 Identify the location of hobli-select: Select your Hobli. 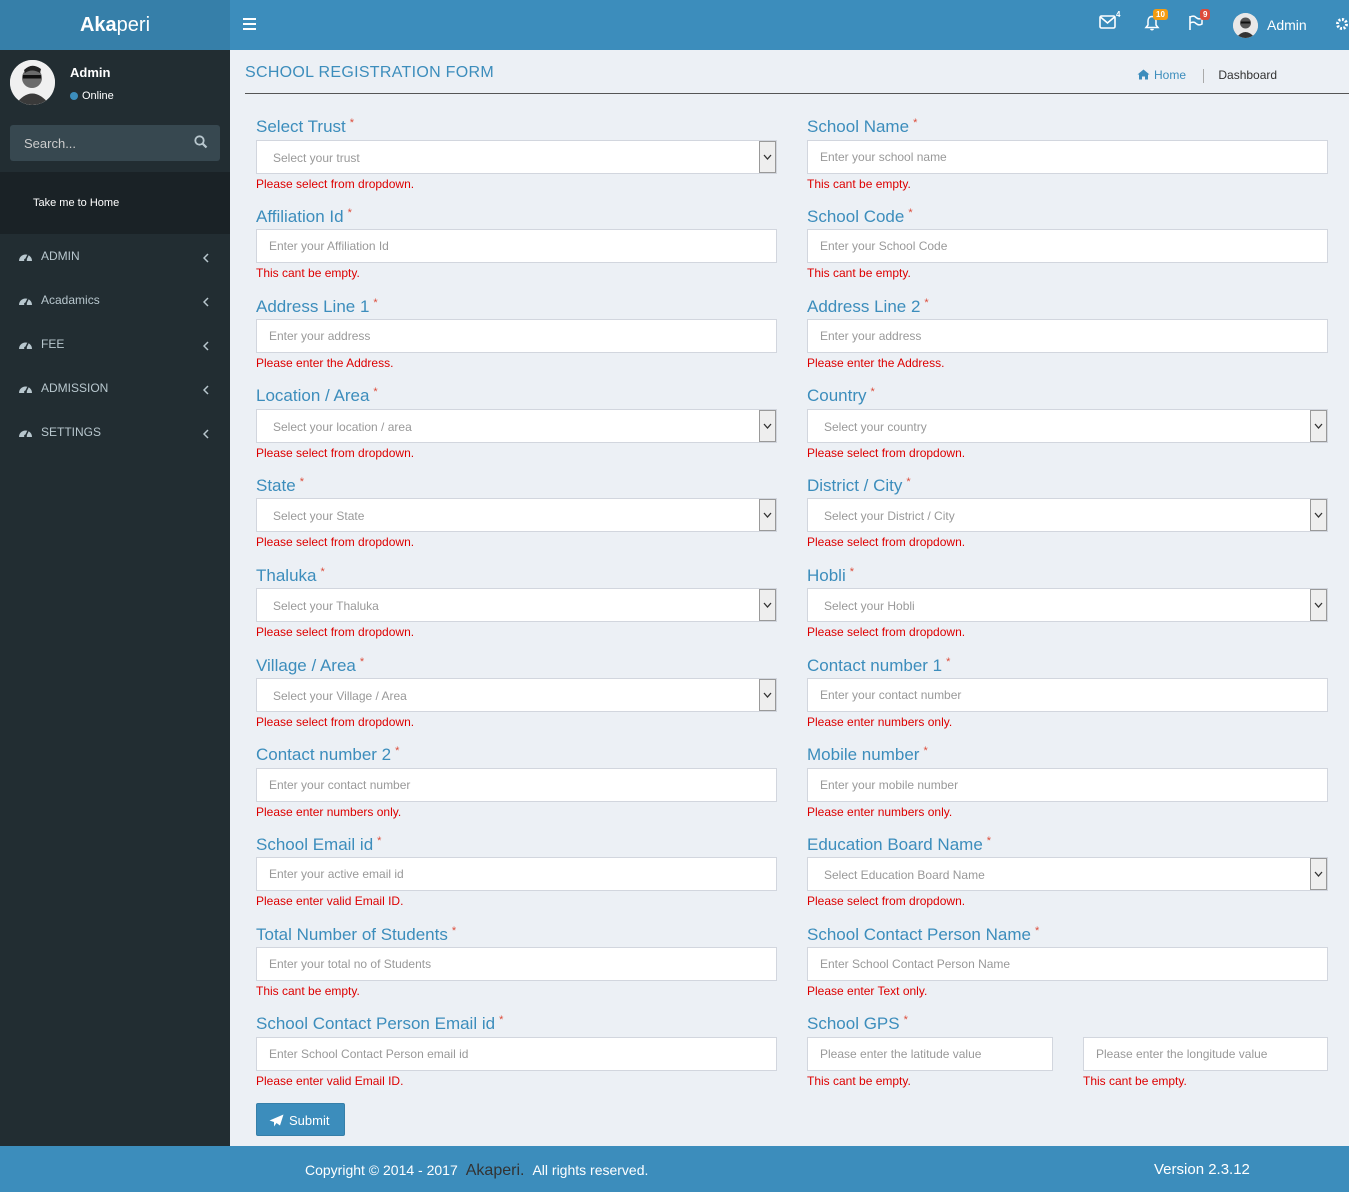
(1067, 605).